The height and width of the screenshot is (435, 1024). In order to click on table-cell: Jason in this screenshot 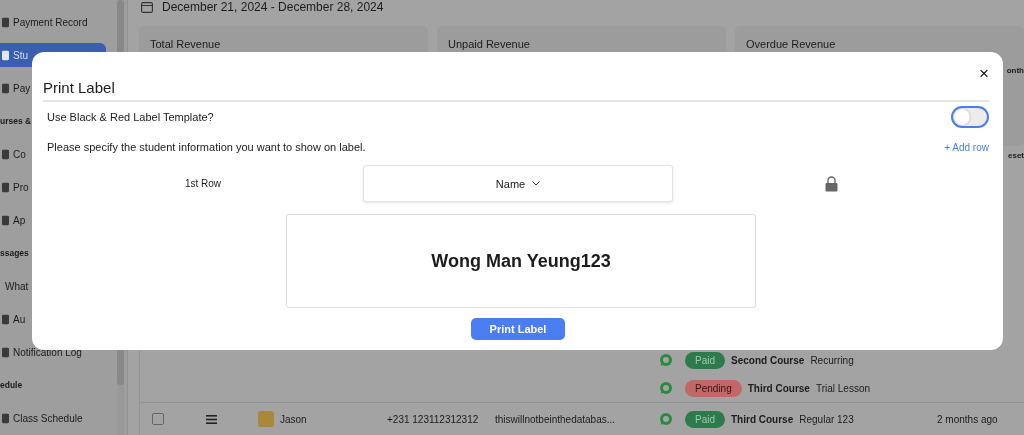, I will do `click(293, 419)`.